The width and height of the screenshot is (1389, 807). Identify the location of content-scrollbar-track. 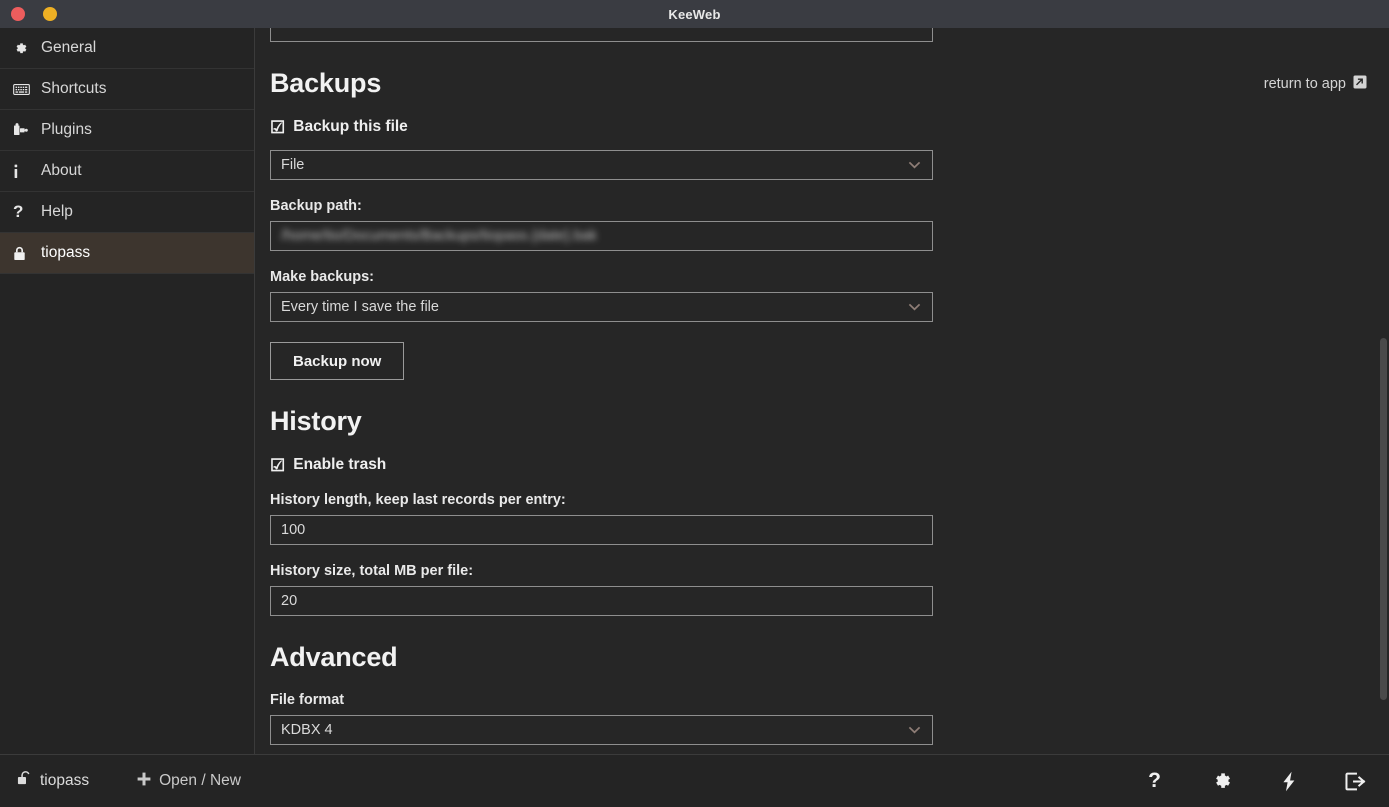
(1383, 391).